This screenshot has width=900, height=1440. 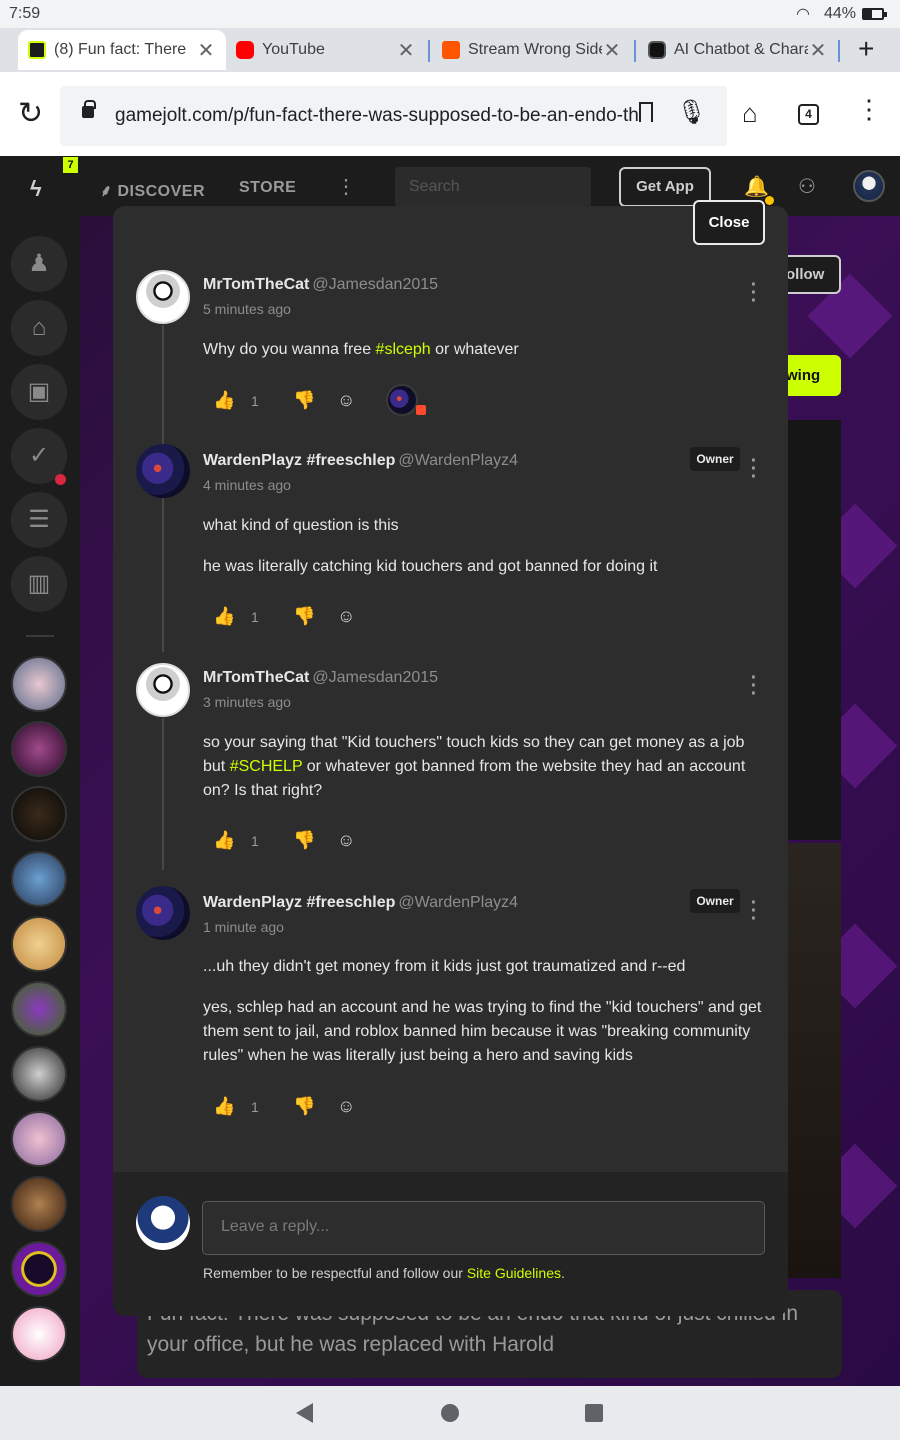 I want to click on browser-tab-1: YouTube ✕, so click(x=326, y=50).